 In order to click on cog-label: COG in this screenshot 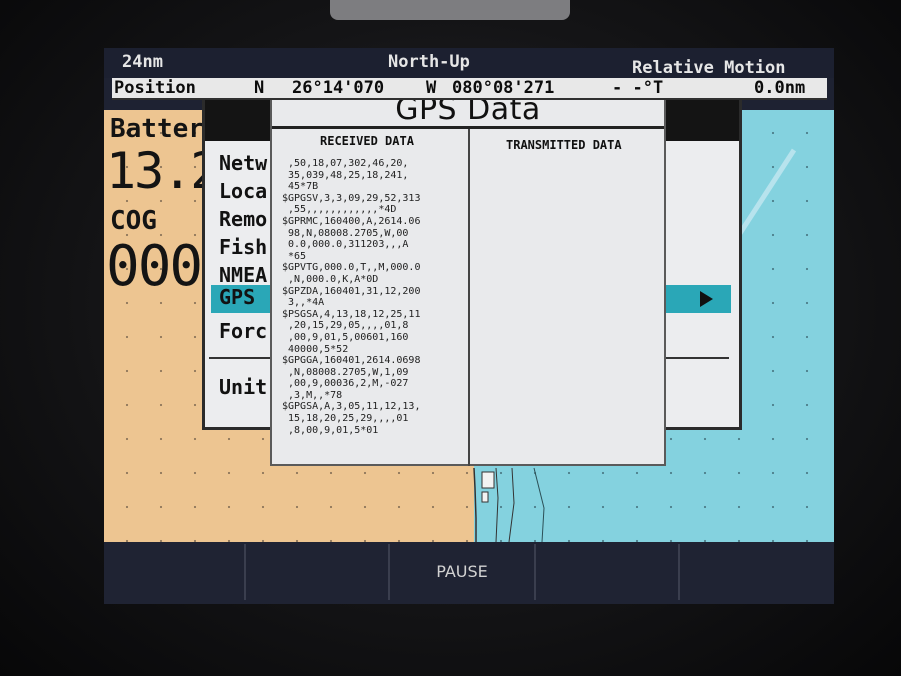, I will do `click(133, 221)`.